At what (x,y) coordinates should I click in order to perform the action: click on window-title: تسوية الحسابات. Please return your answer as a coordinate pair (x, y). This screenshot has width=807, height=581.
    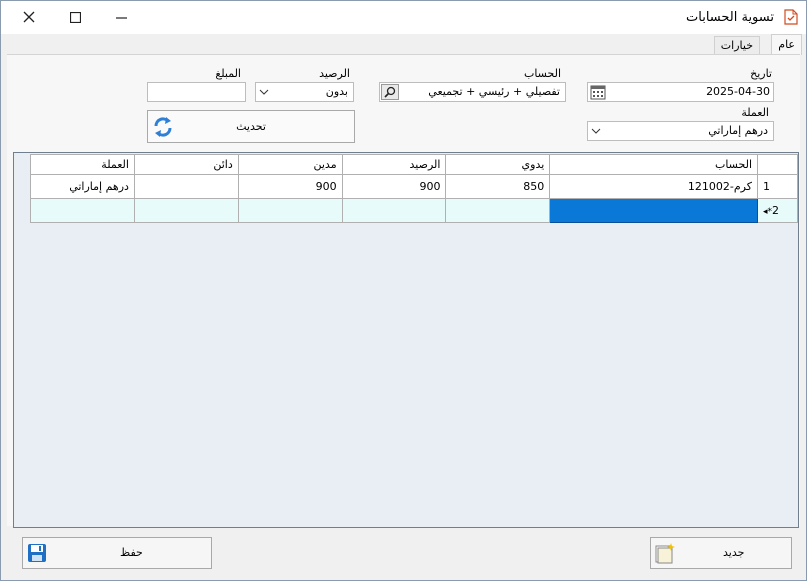
    Looking at the image, I should click on (730, 17).